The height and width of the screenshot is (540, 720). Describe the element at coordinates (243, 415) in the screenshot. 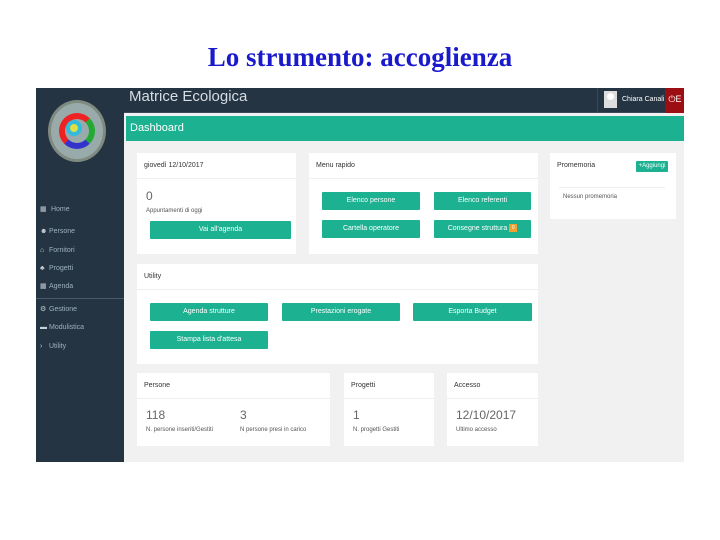

I see `persone-carico-value: 3` at that location.